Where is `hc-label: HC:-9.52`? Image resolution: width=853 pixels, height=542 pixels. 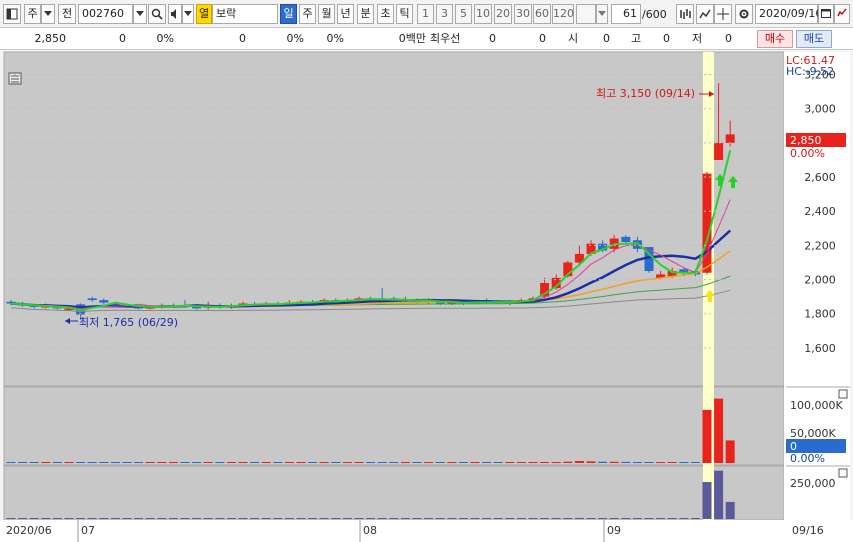 hc-label: HC:-9.52 is located at coordinates (810, 71).